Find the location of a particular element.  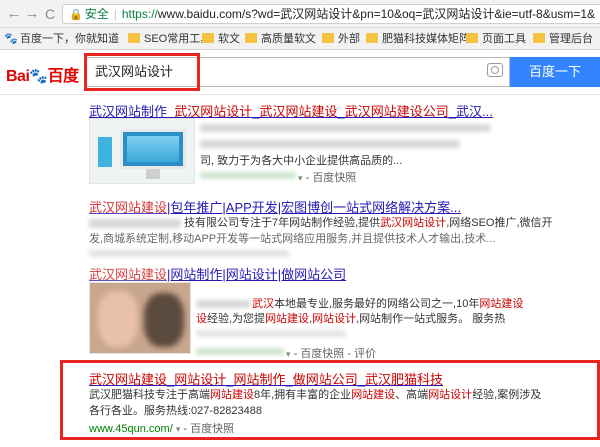

bookmark-label: 页面工具 is located at coordinates (504, 39).